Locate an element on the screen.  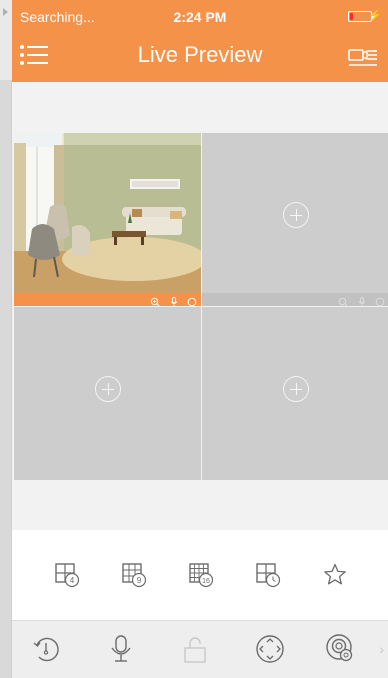
svg-text: 4 is located at coordinates (72, 580).